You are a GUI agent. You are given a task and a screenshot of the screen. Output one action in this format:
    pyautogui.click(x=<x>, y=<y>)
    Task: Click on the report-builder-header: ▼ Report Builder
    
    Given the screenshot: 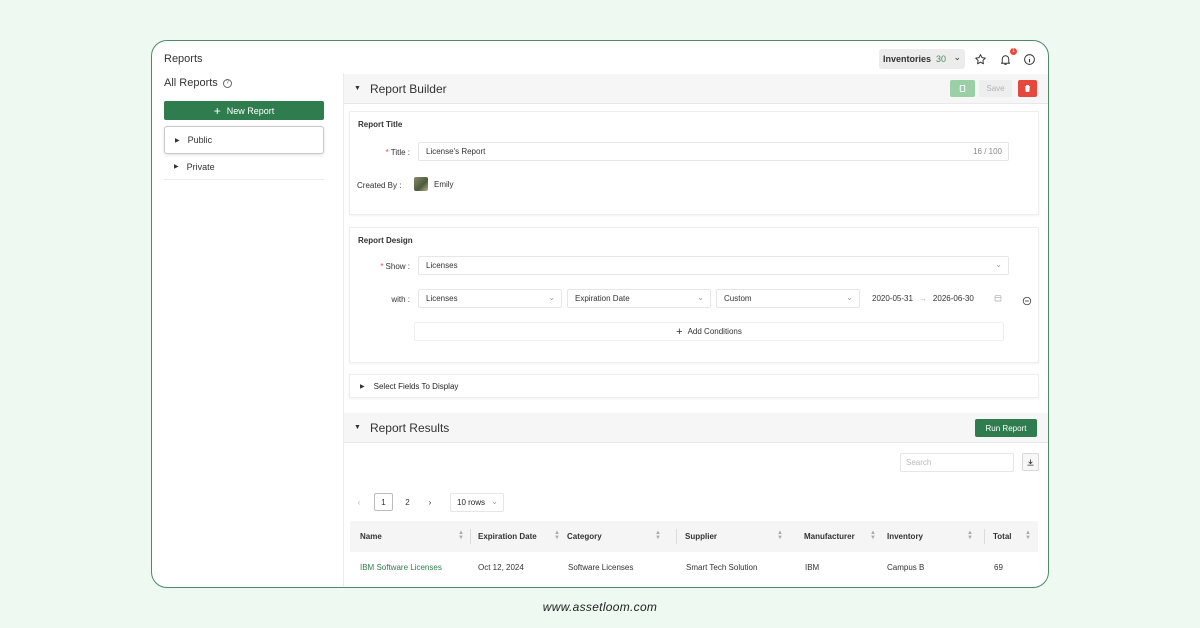 What is the action you would take?
    pyautogui.click(x=696, y=89)
    